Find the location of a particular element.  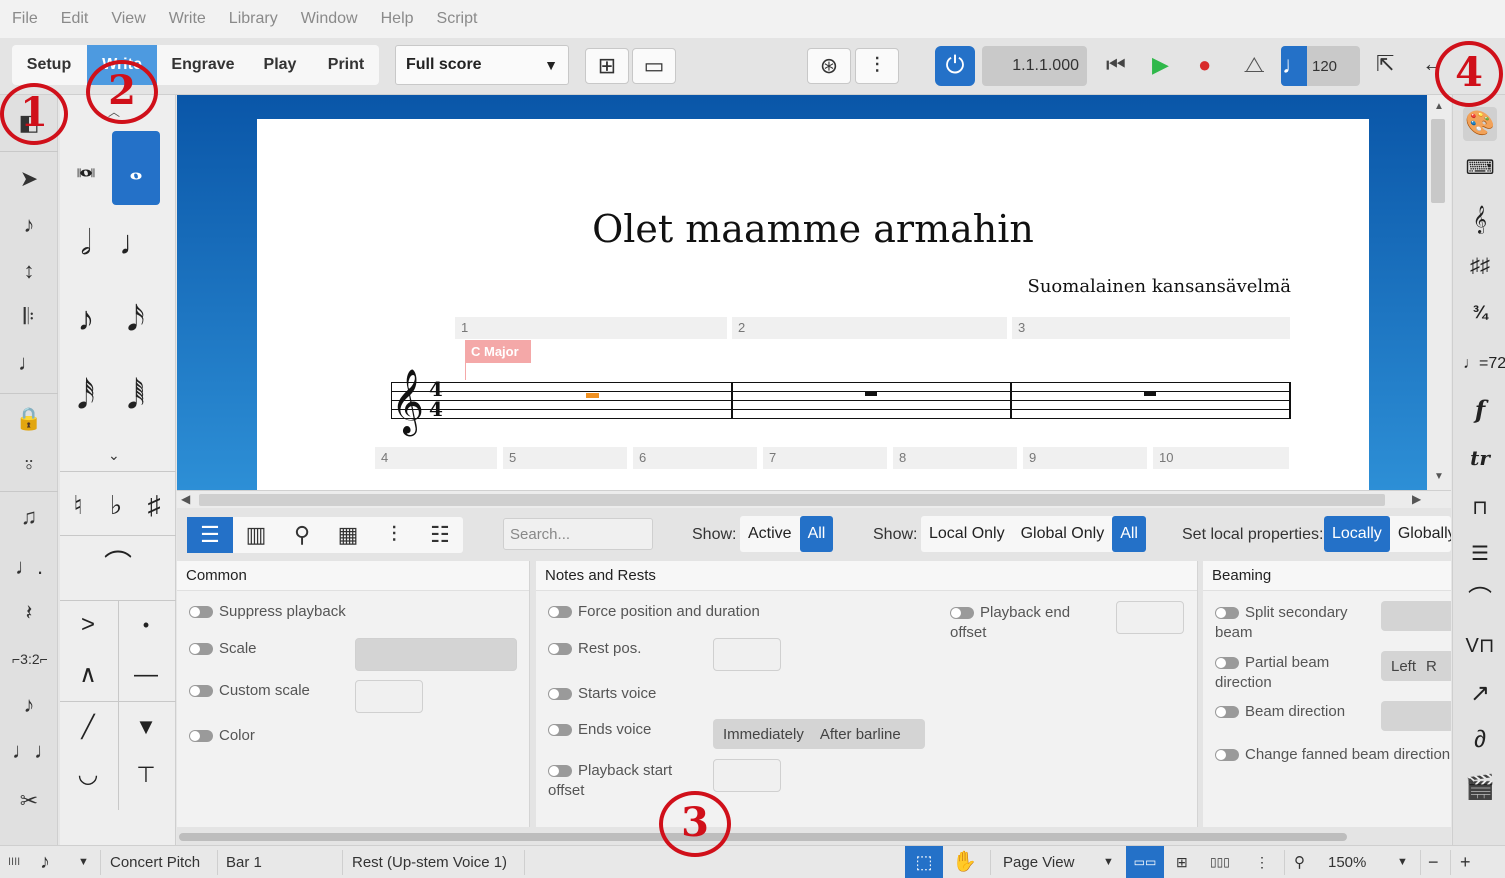

sixty-fourth-note-icon: 𝅘𝅥𝅱 is located at coordinates (136, 397).